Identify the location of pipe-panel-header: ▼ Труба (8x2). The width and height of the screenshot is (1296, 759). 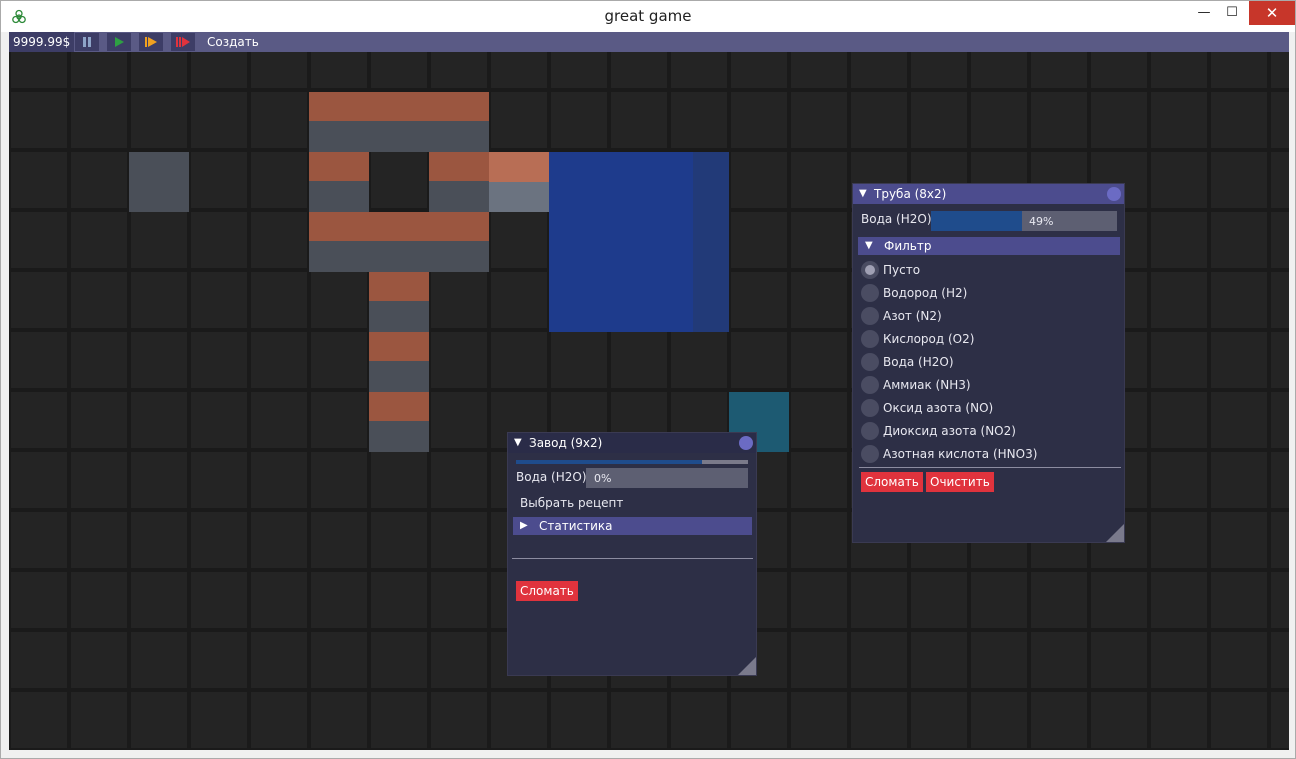
(988, 194).